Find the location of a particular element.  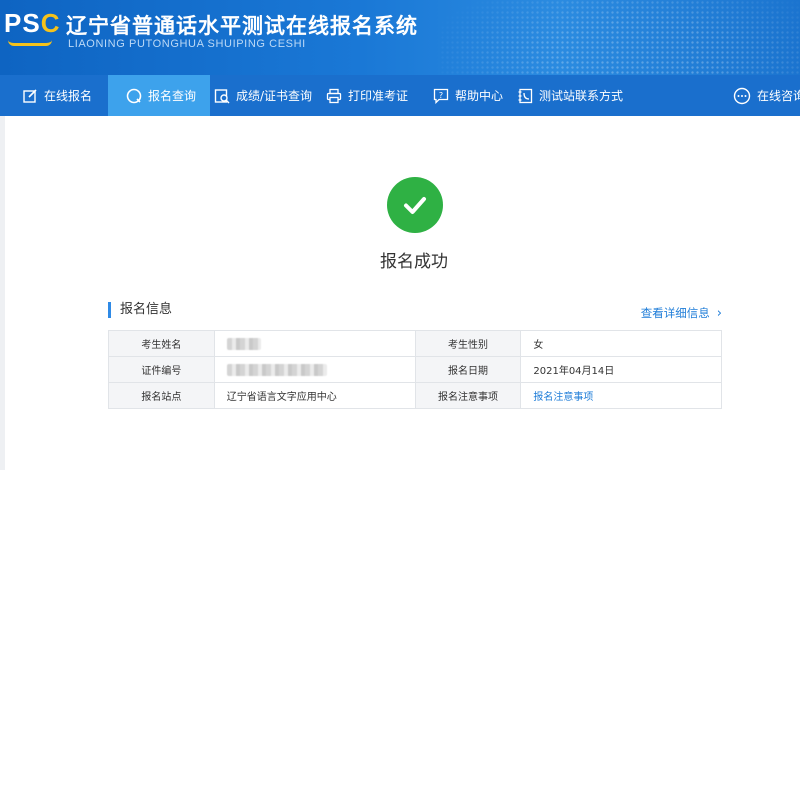

phone-book-icon is located at coordinates (525, 96).